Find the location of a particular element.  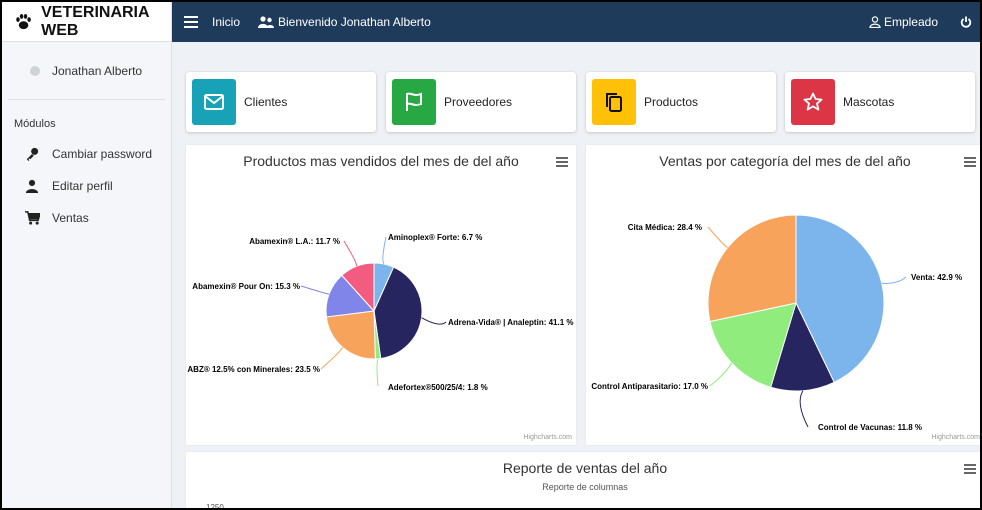

star-icon is located at coordinates (813, 102).